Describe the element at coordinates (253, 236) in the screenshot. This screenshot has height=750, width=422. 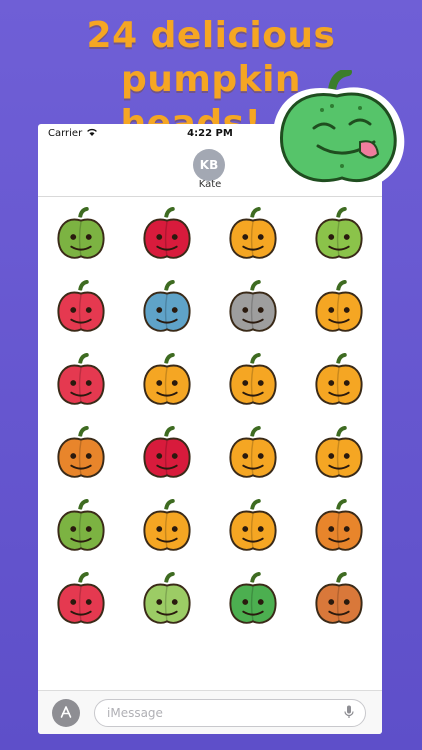
I see `cowboy-hat-pumpkin-sticker` at that location.